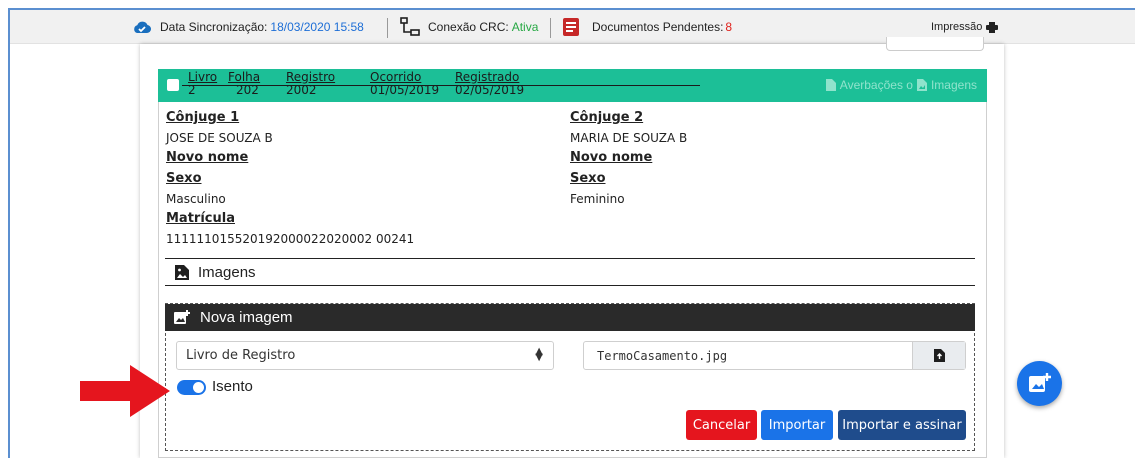 This screenshot has width=1135, height=458. I want to click on imagens-section-header: Imagens, so click(570, 272).